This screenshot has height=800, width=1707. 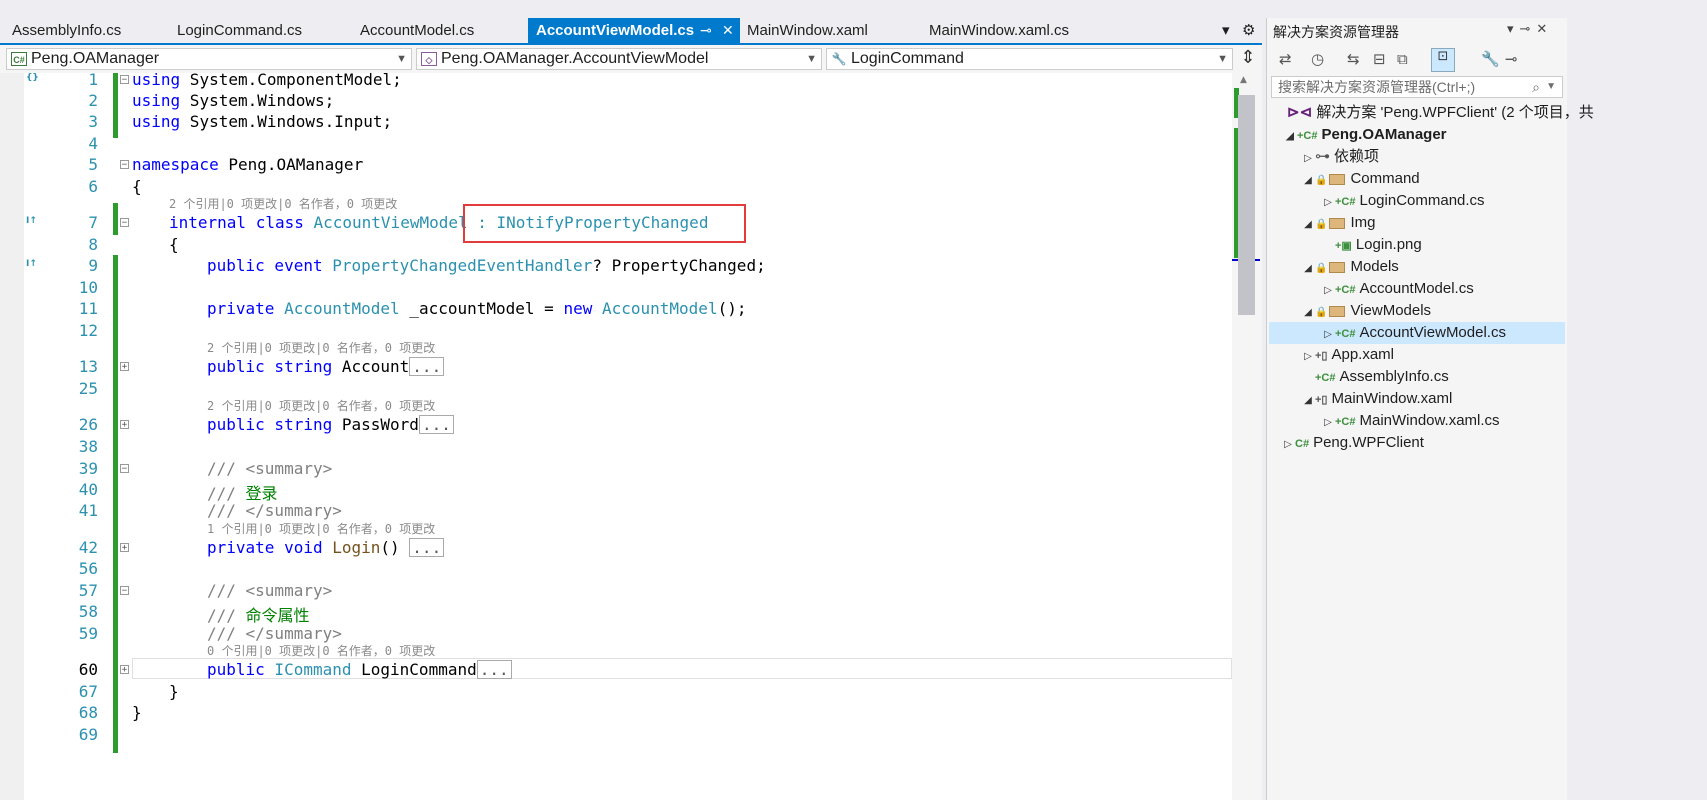 I want to click on collapse-all-icon: ⊟, so click(x=1379, y=59).